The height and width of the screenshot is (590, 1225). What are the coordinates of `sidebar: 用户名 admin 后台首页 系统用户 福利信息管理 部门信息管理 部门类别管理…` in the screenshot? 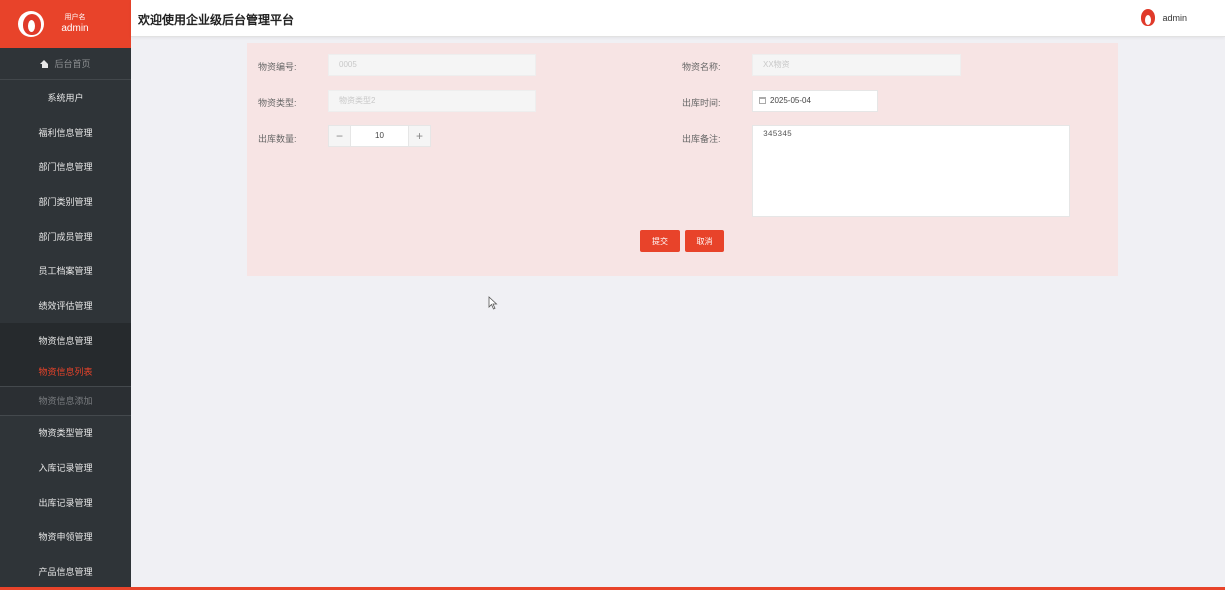 It's located at (65, 293).